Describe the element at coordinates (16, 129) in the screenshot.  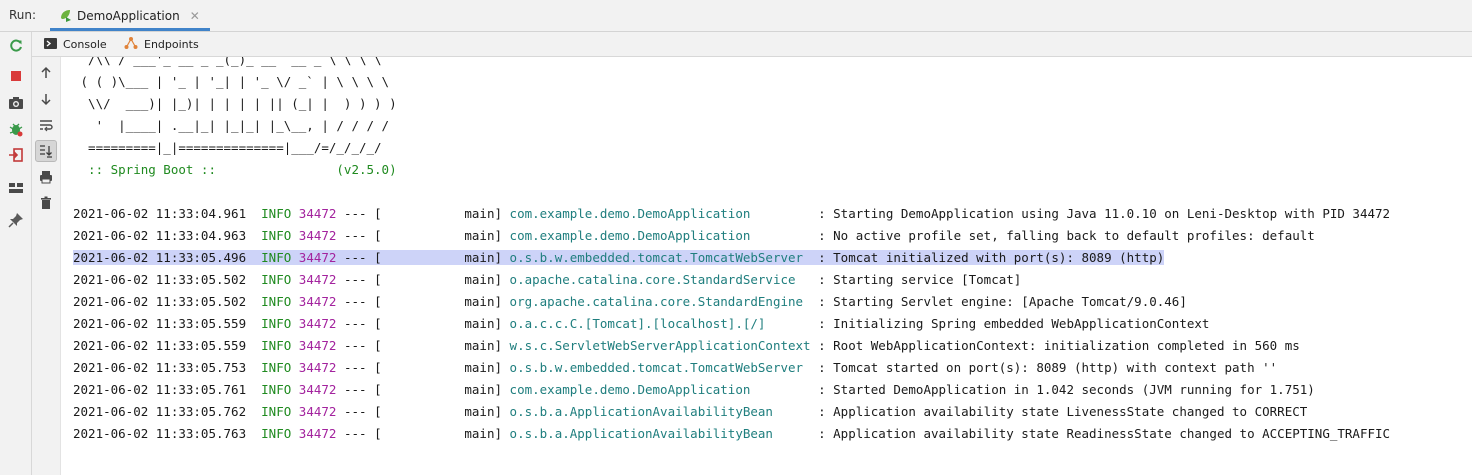
I see `debug-icon` at that location.